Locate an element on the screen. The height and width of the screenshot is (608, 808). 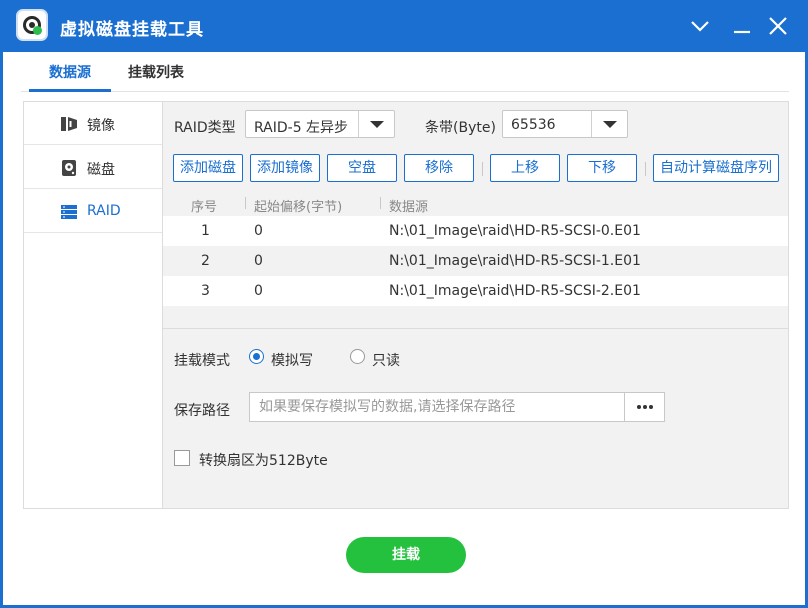
raid-toolbar: 添加磁盘 添加镜像 空盘 移除 上移 下移 自动计算磁盘序列 is located at coordinates (475, 168).